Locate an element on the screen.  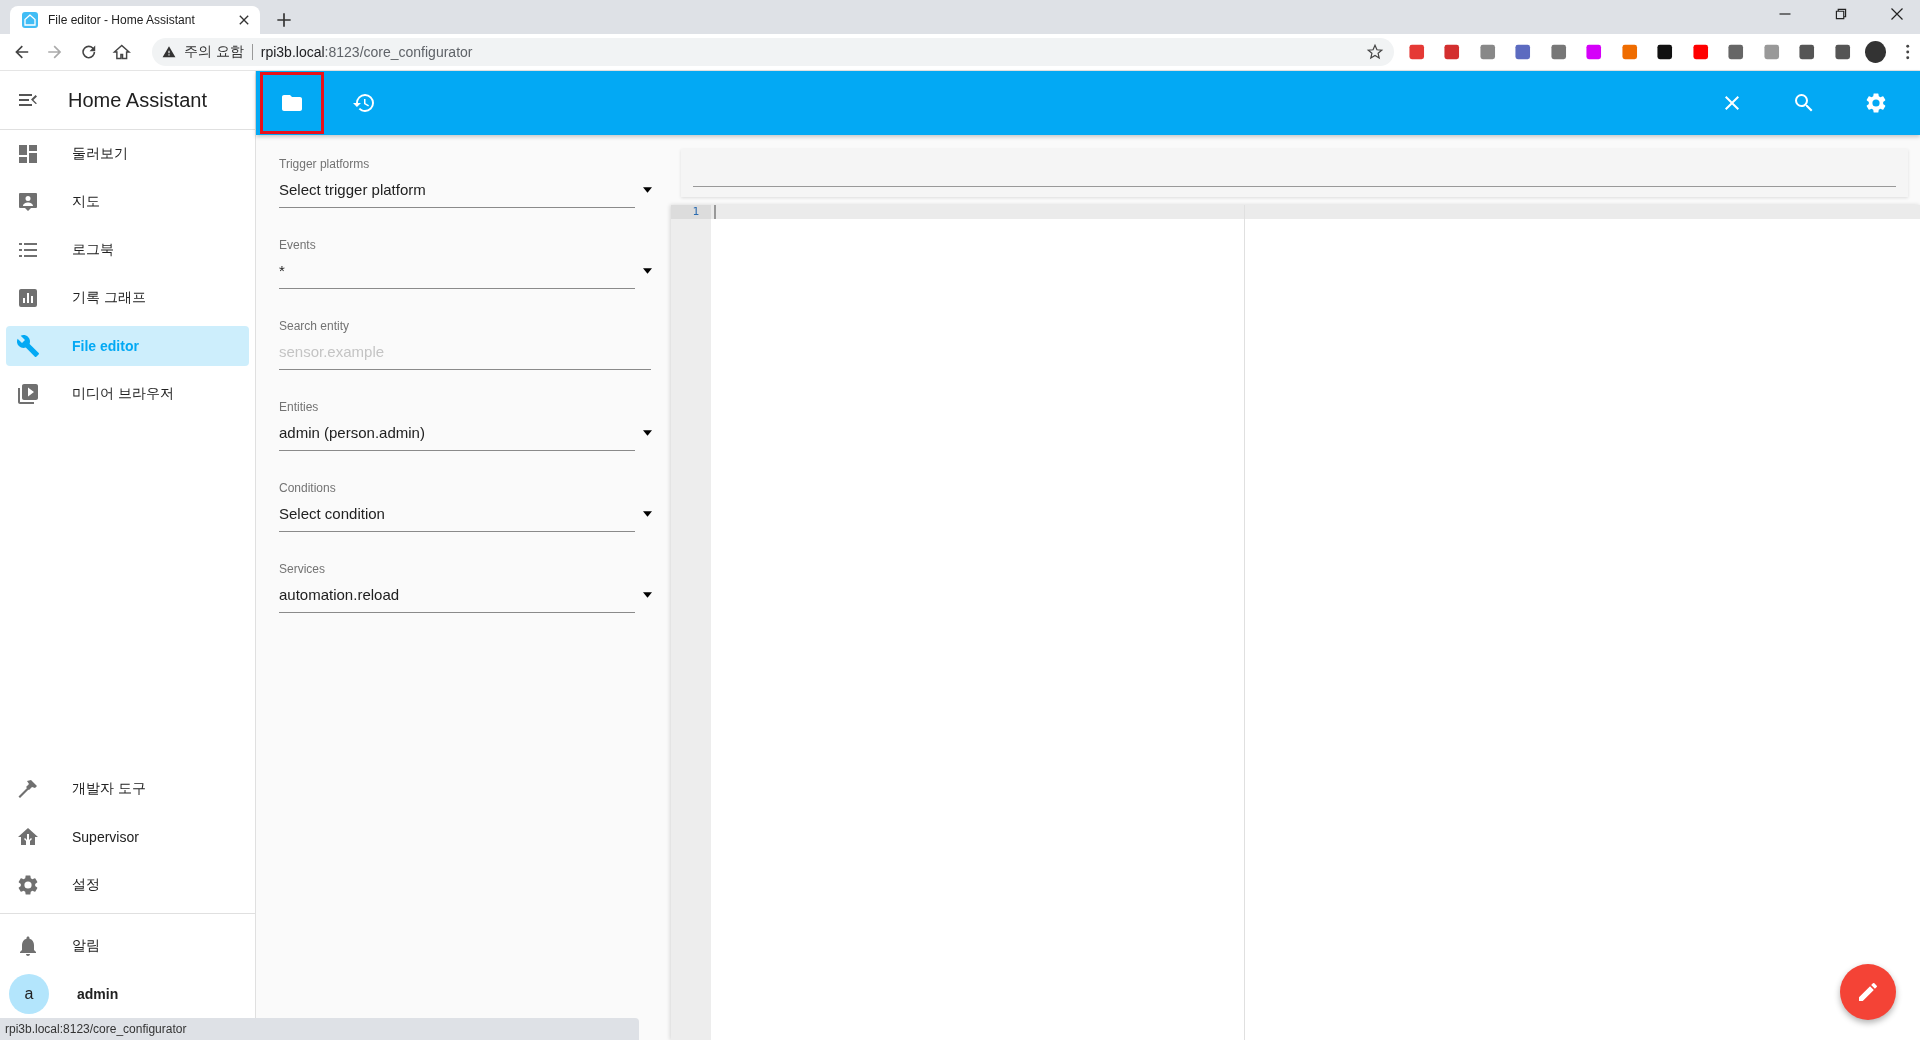
dropdown-field: Select condition is located at coordinates (457, 513).